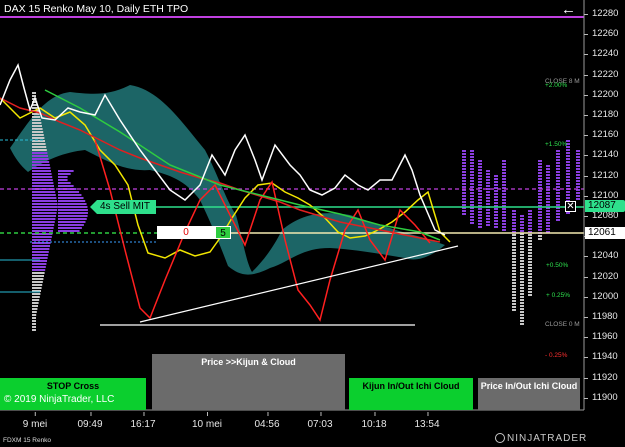  Describe the element at coordinates (529, 394) in the screenshot. I see `price-inout-cloud-button: Price In/Out Ichi Cloud` at that location.